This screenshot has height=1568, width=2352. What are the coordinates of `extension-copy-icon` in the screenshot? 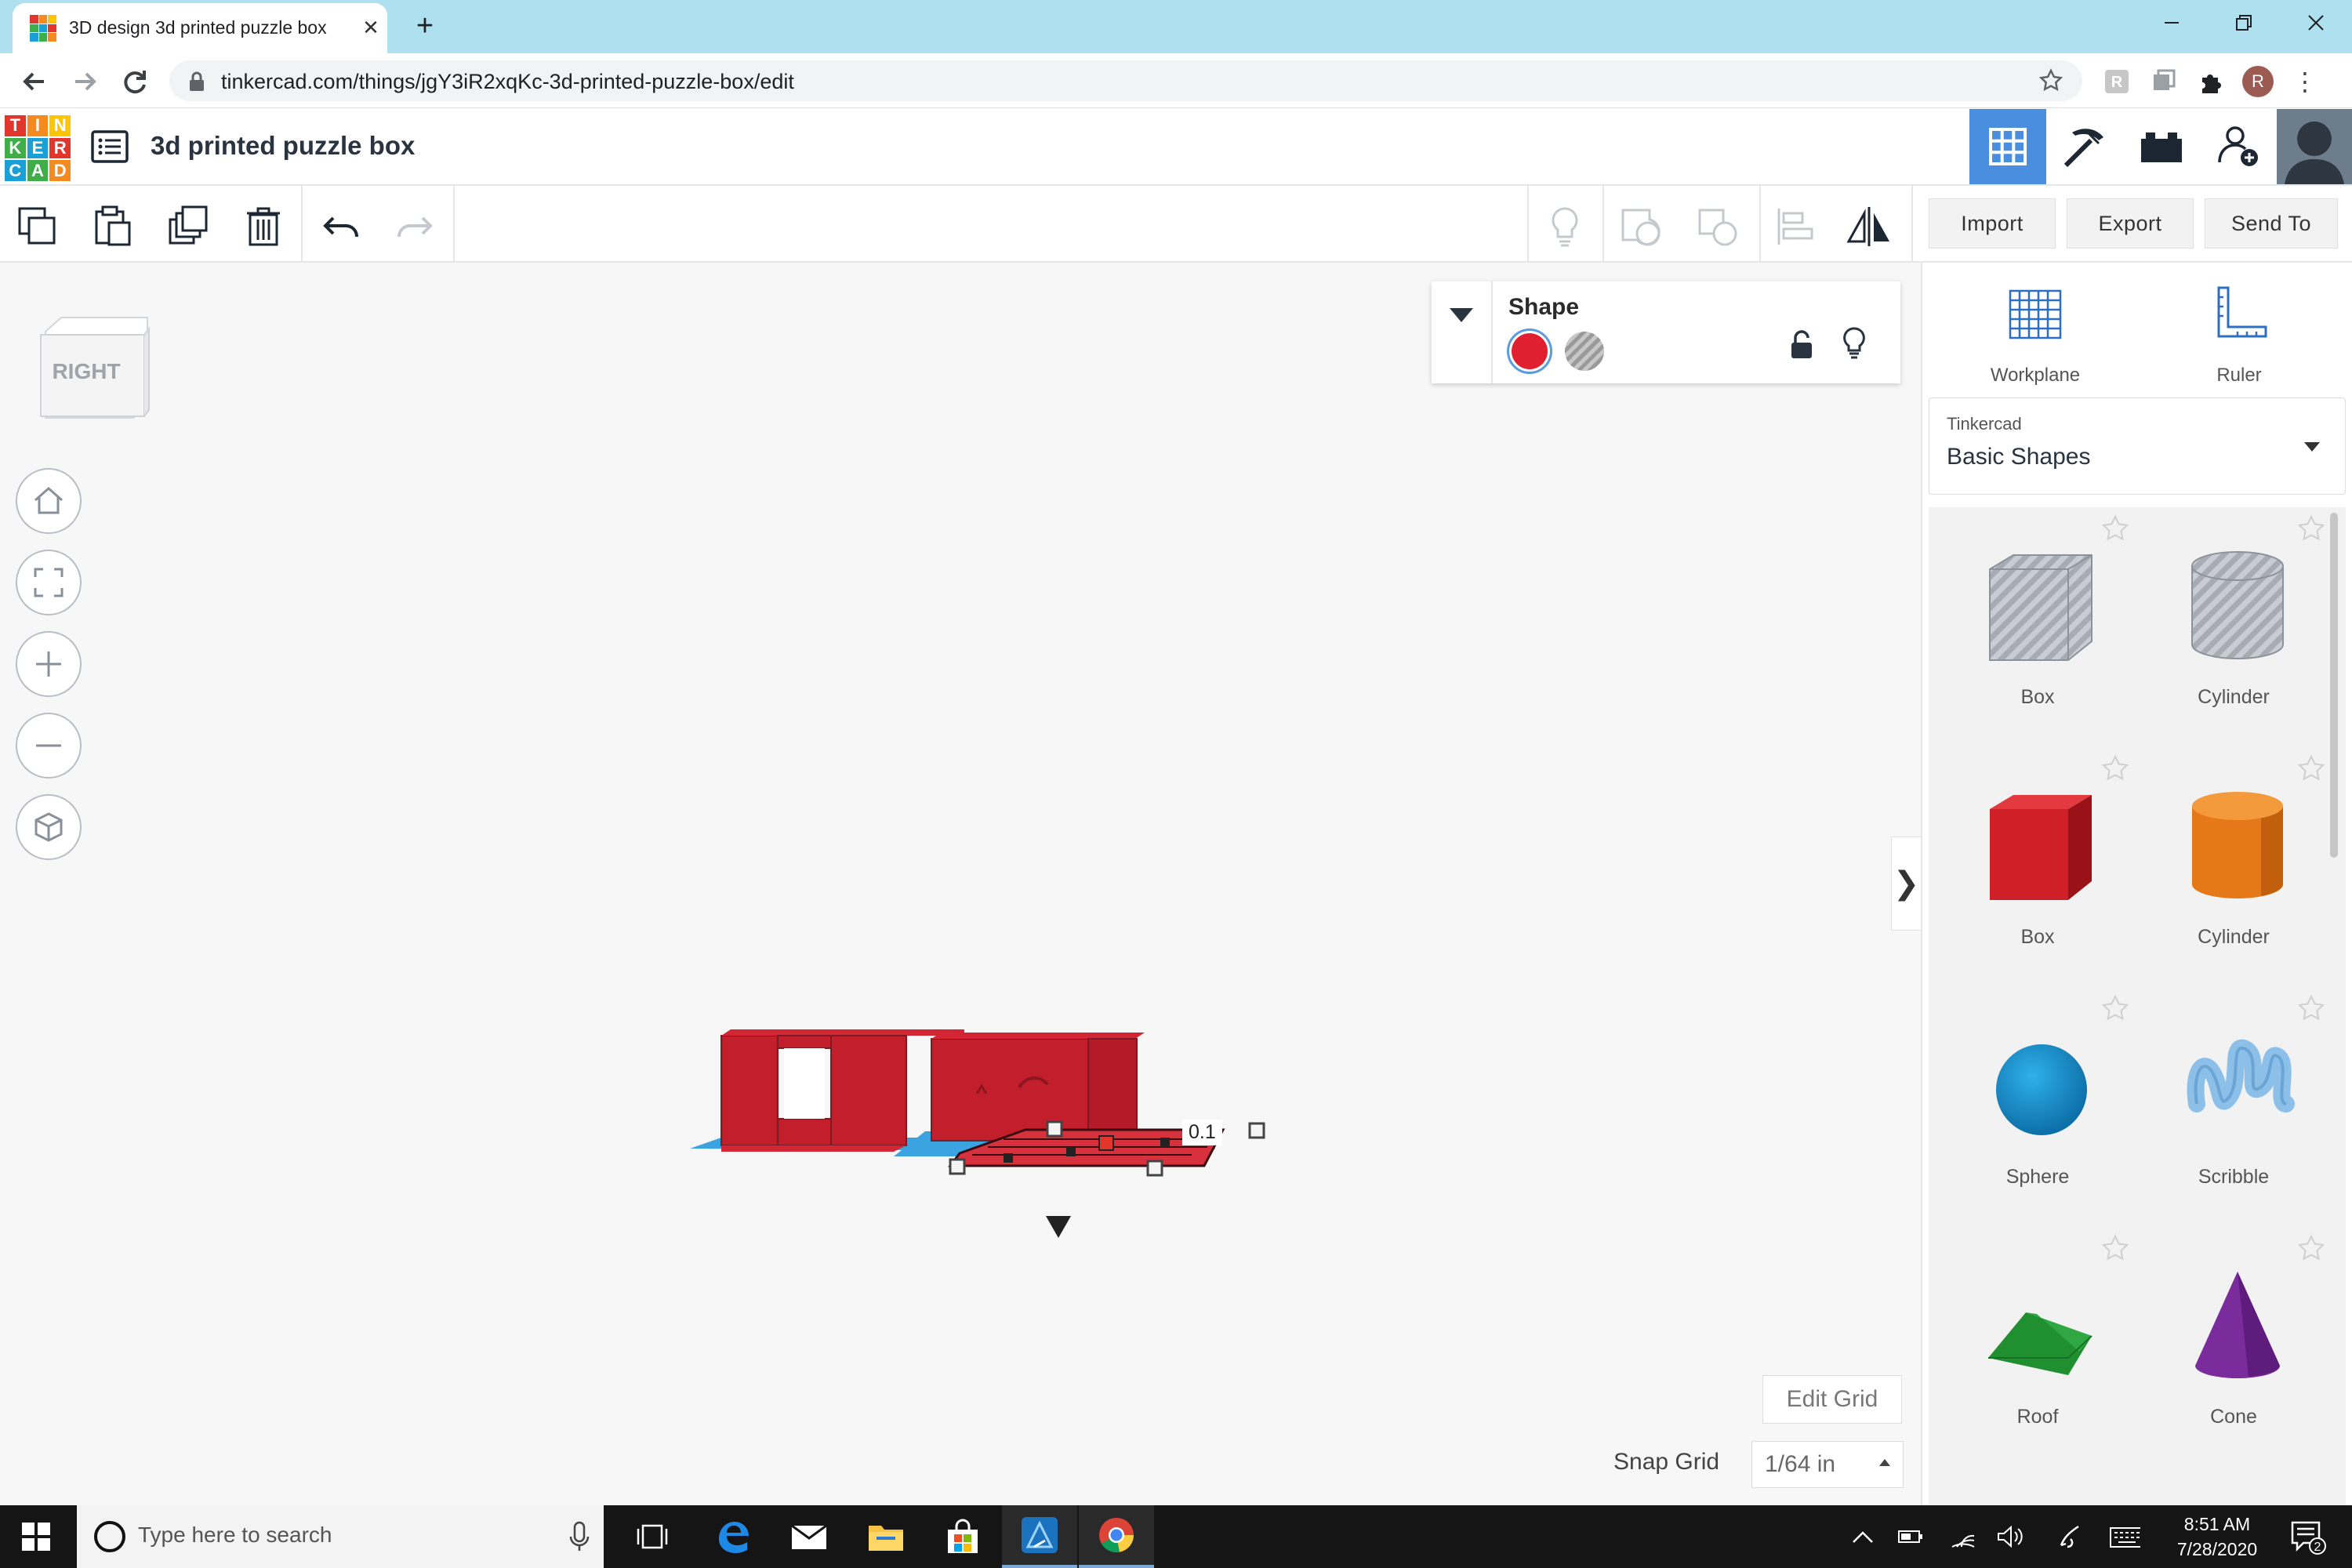 It's located at (2164, 81).